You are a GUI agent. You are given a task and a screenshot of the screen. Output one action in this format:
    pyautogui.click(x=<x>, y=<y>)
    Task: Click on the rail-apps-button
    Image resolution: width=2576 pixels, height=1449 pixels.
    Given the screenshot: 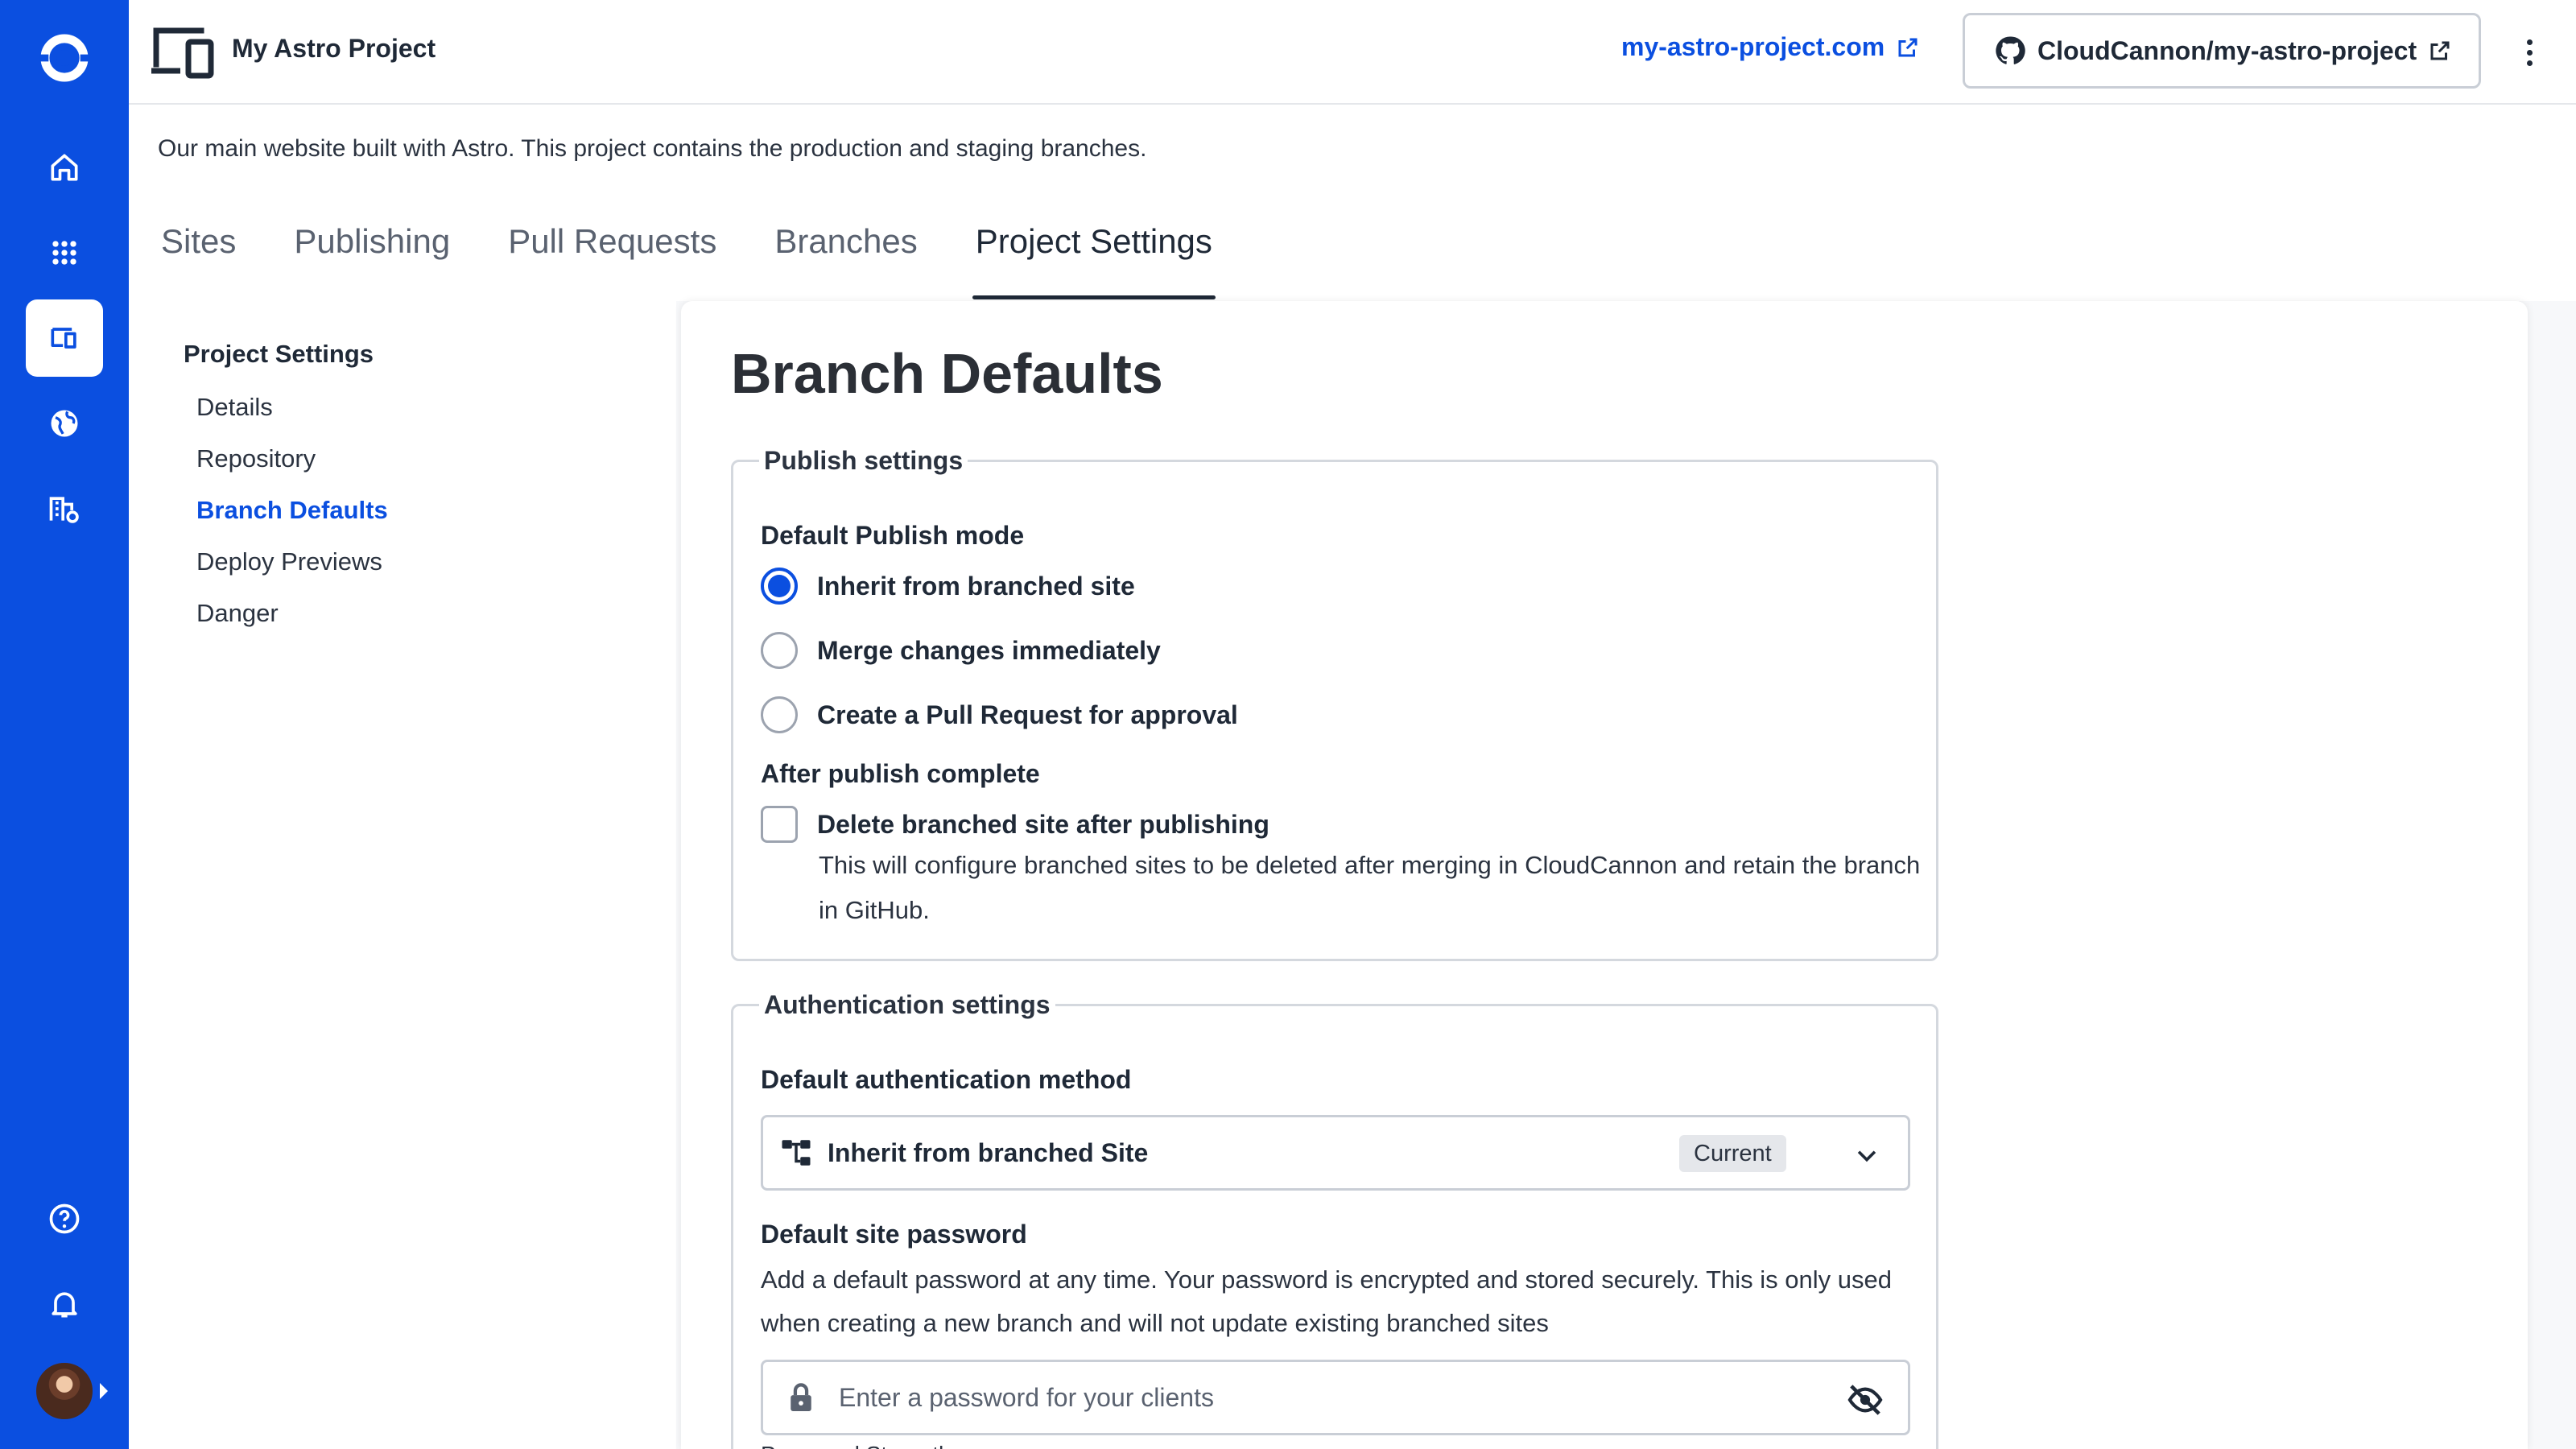 What is the action you would take?
    pyautogui.click(x=64, y=252)
    